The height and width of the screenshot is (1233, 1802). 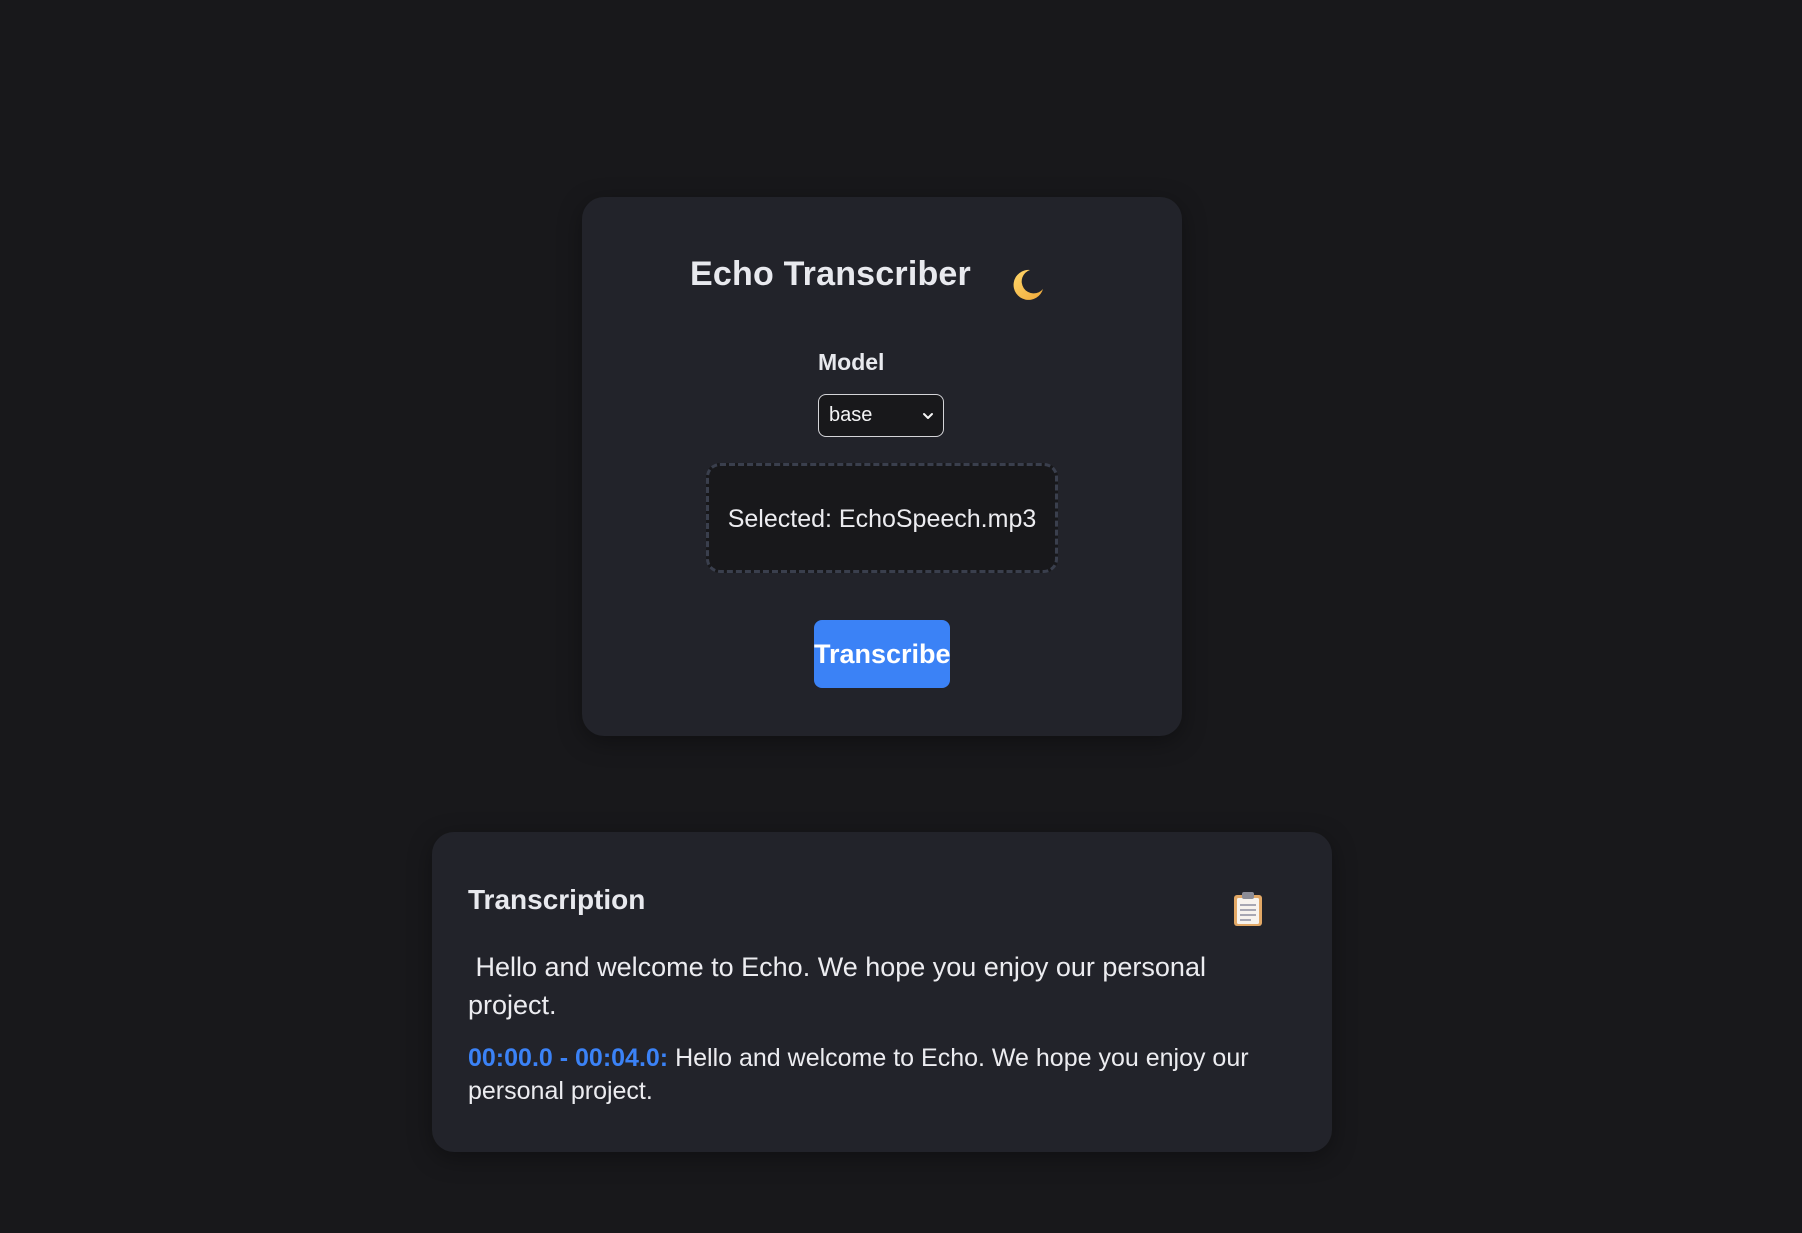 I want to click on app-title: Echo Transcriber, so click(x=830, y=274).